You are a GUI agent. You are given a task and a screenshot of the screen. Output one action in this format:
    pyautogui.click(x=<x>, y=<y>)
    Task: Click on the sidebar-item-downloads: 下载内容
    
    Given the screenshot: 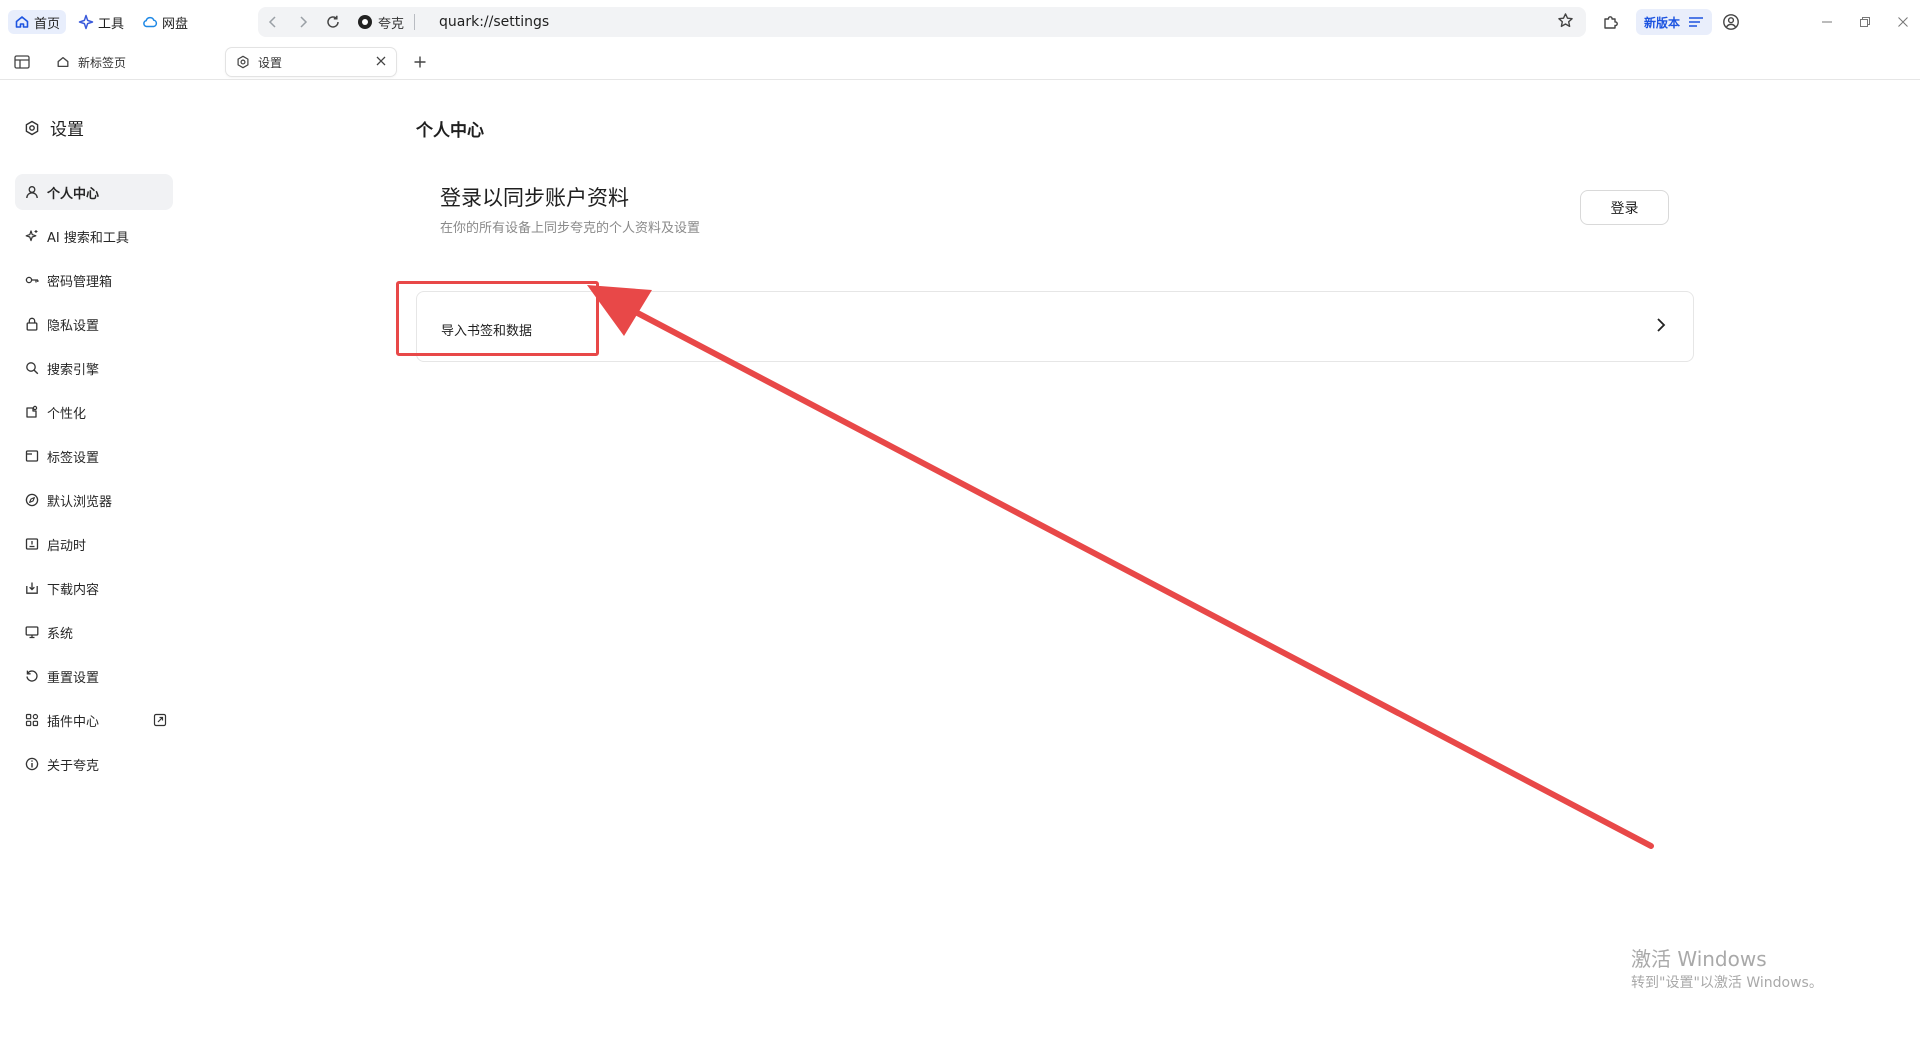 What is the action you would take?
    pyautogui.click(x=94, y=588)
    